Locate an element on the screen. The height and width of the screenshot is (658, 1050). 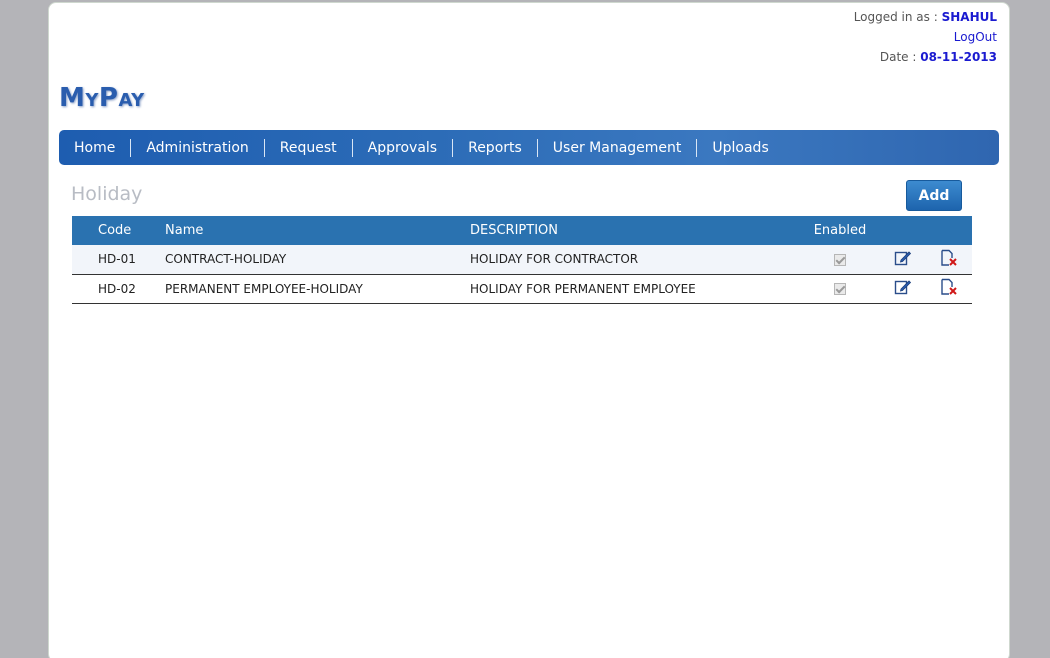
nav-user-management: User Management is located at coordinates (617, 148).